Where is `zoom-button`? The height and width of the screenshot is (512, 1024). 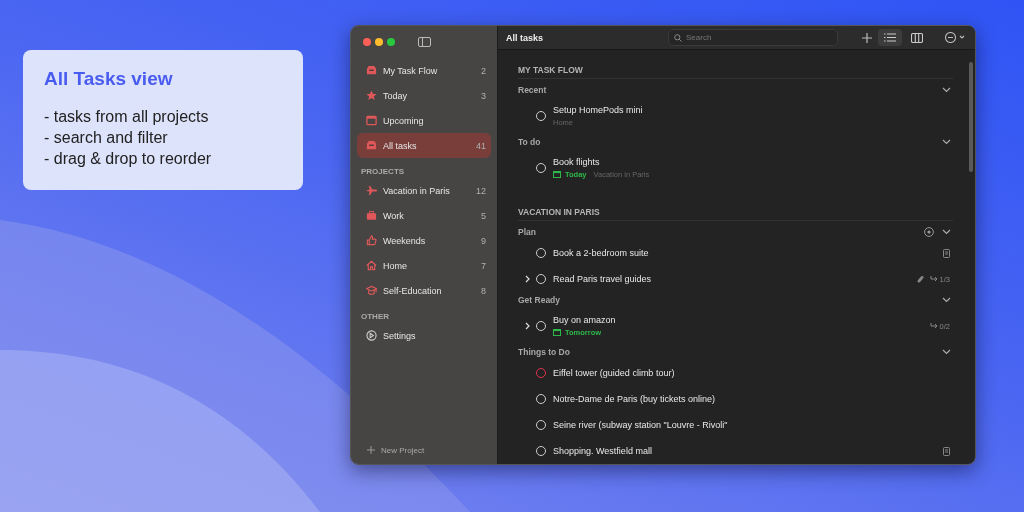
zoom-button is located at coordinates (391, 42).